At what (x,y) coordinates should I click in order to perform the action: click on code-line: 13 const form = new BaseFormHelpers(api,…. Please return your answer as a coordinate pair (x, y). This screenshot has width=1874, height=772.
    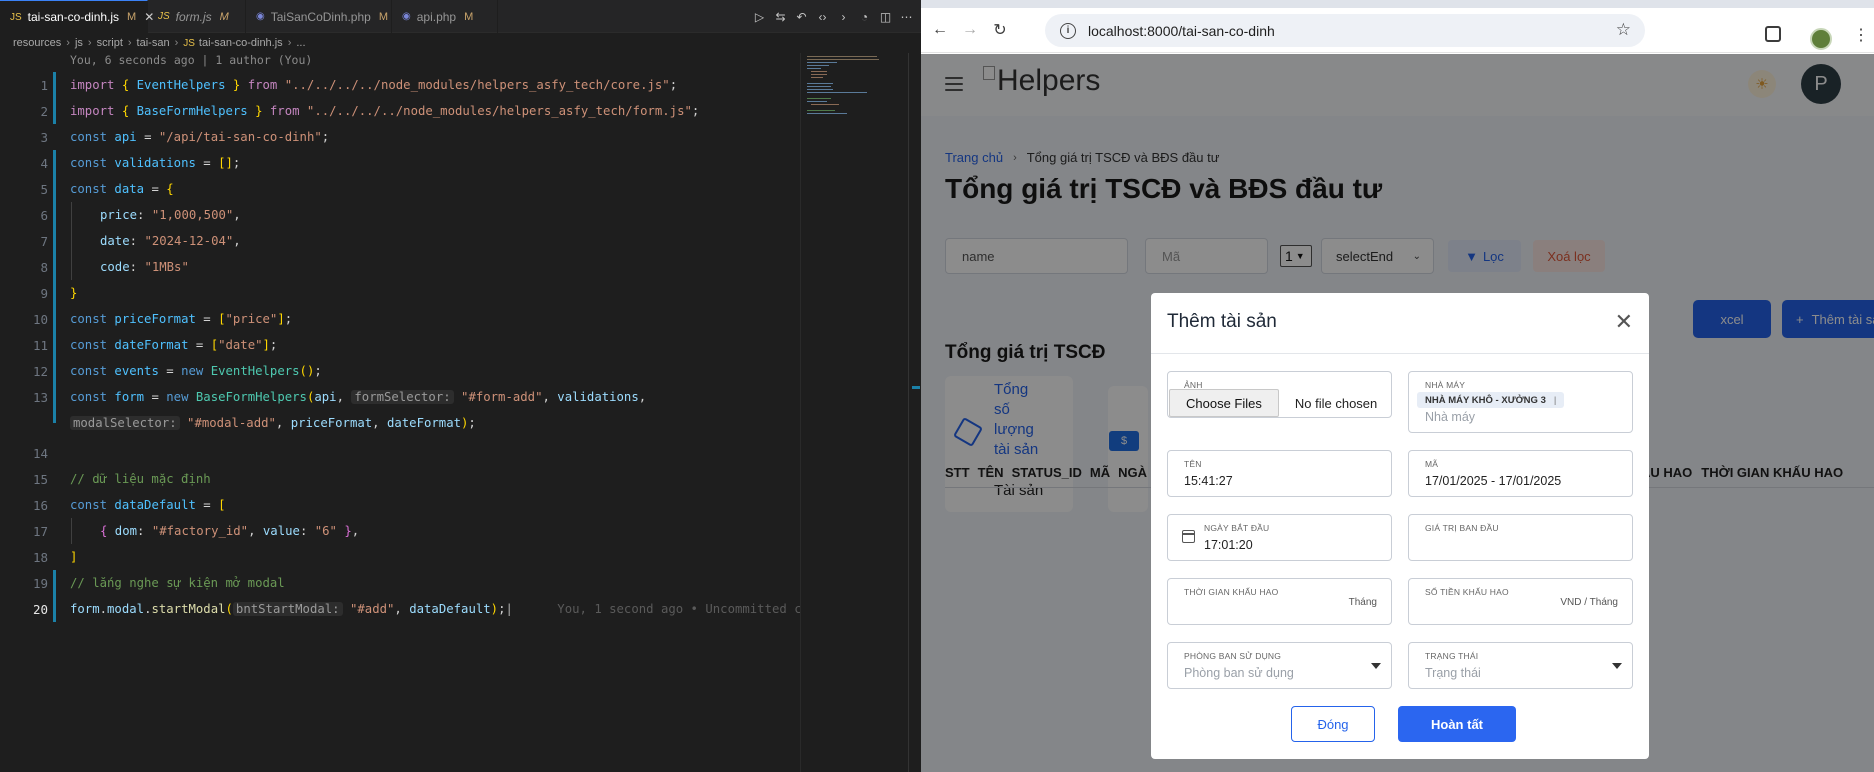
    Looking at the image, I should click on (400, 397).